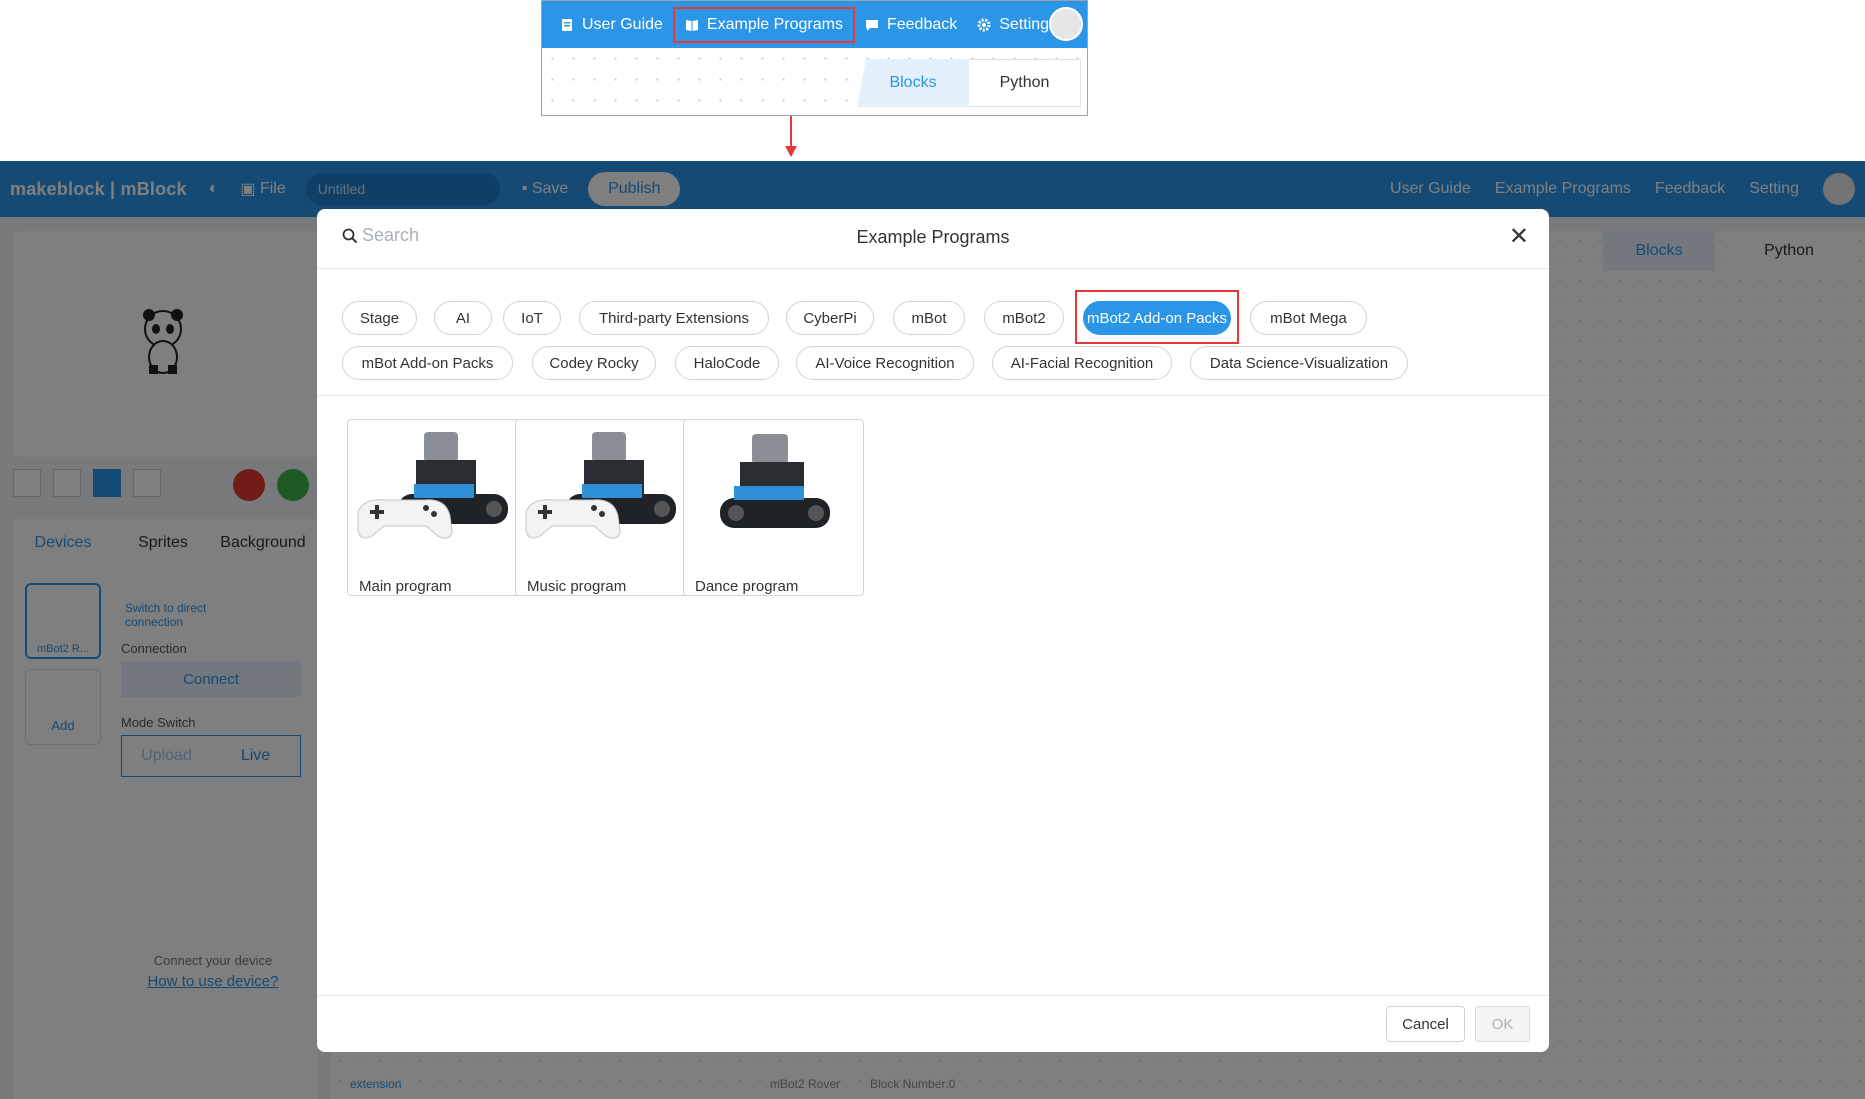 The height and width of the screenshot is (1099, 1865). Describe the element at coordinates (1308, 318) in the screenshot. I see `category-chip: mBot Mega` at that location.